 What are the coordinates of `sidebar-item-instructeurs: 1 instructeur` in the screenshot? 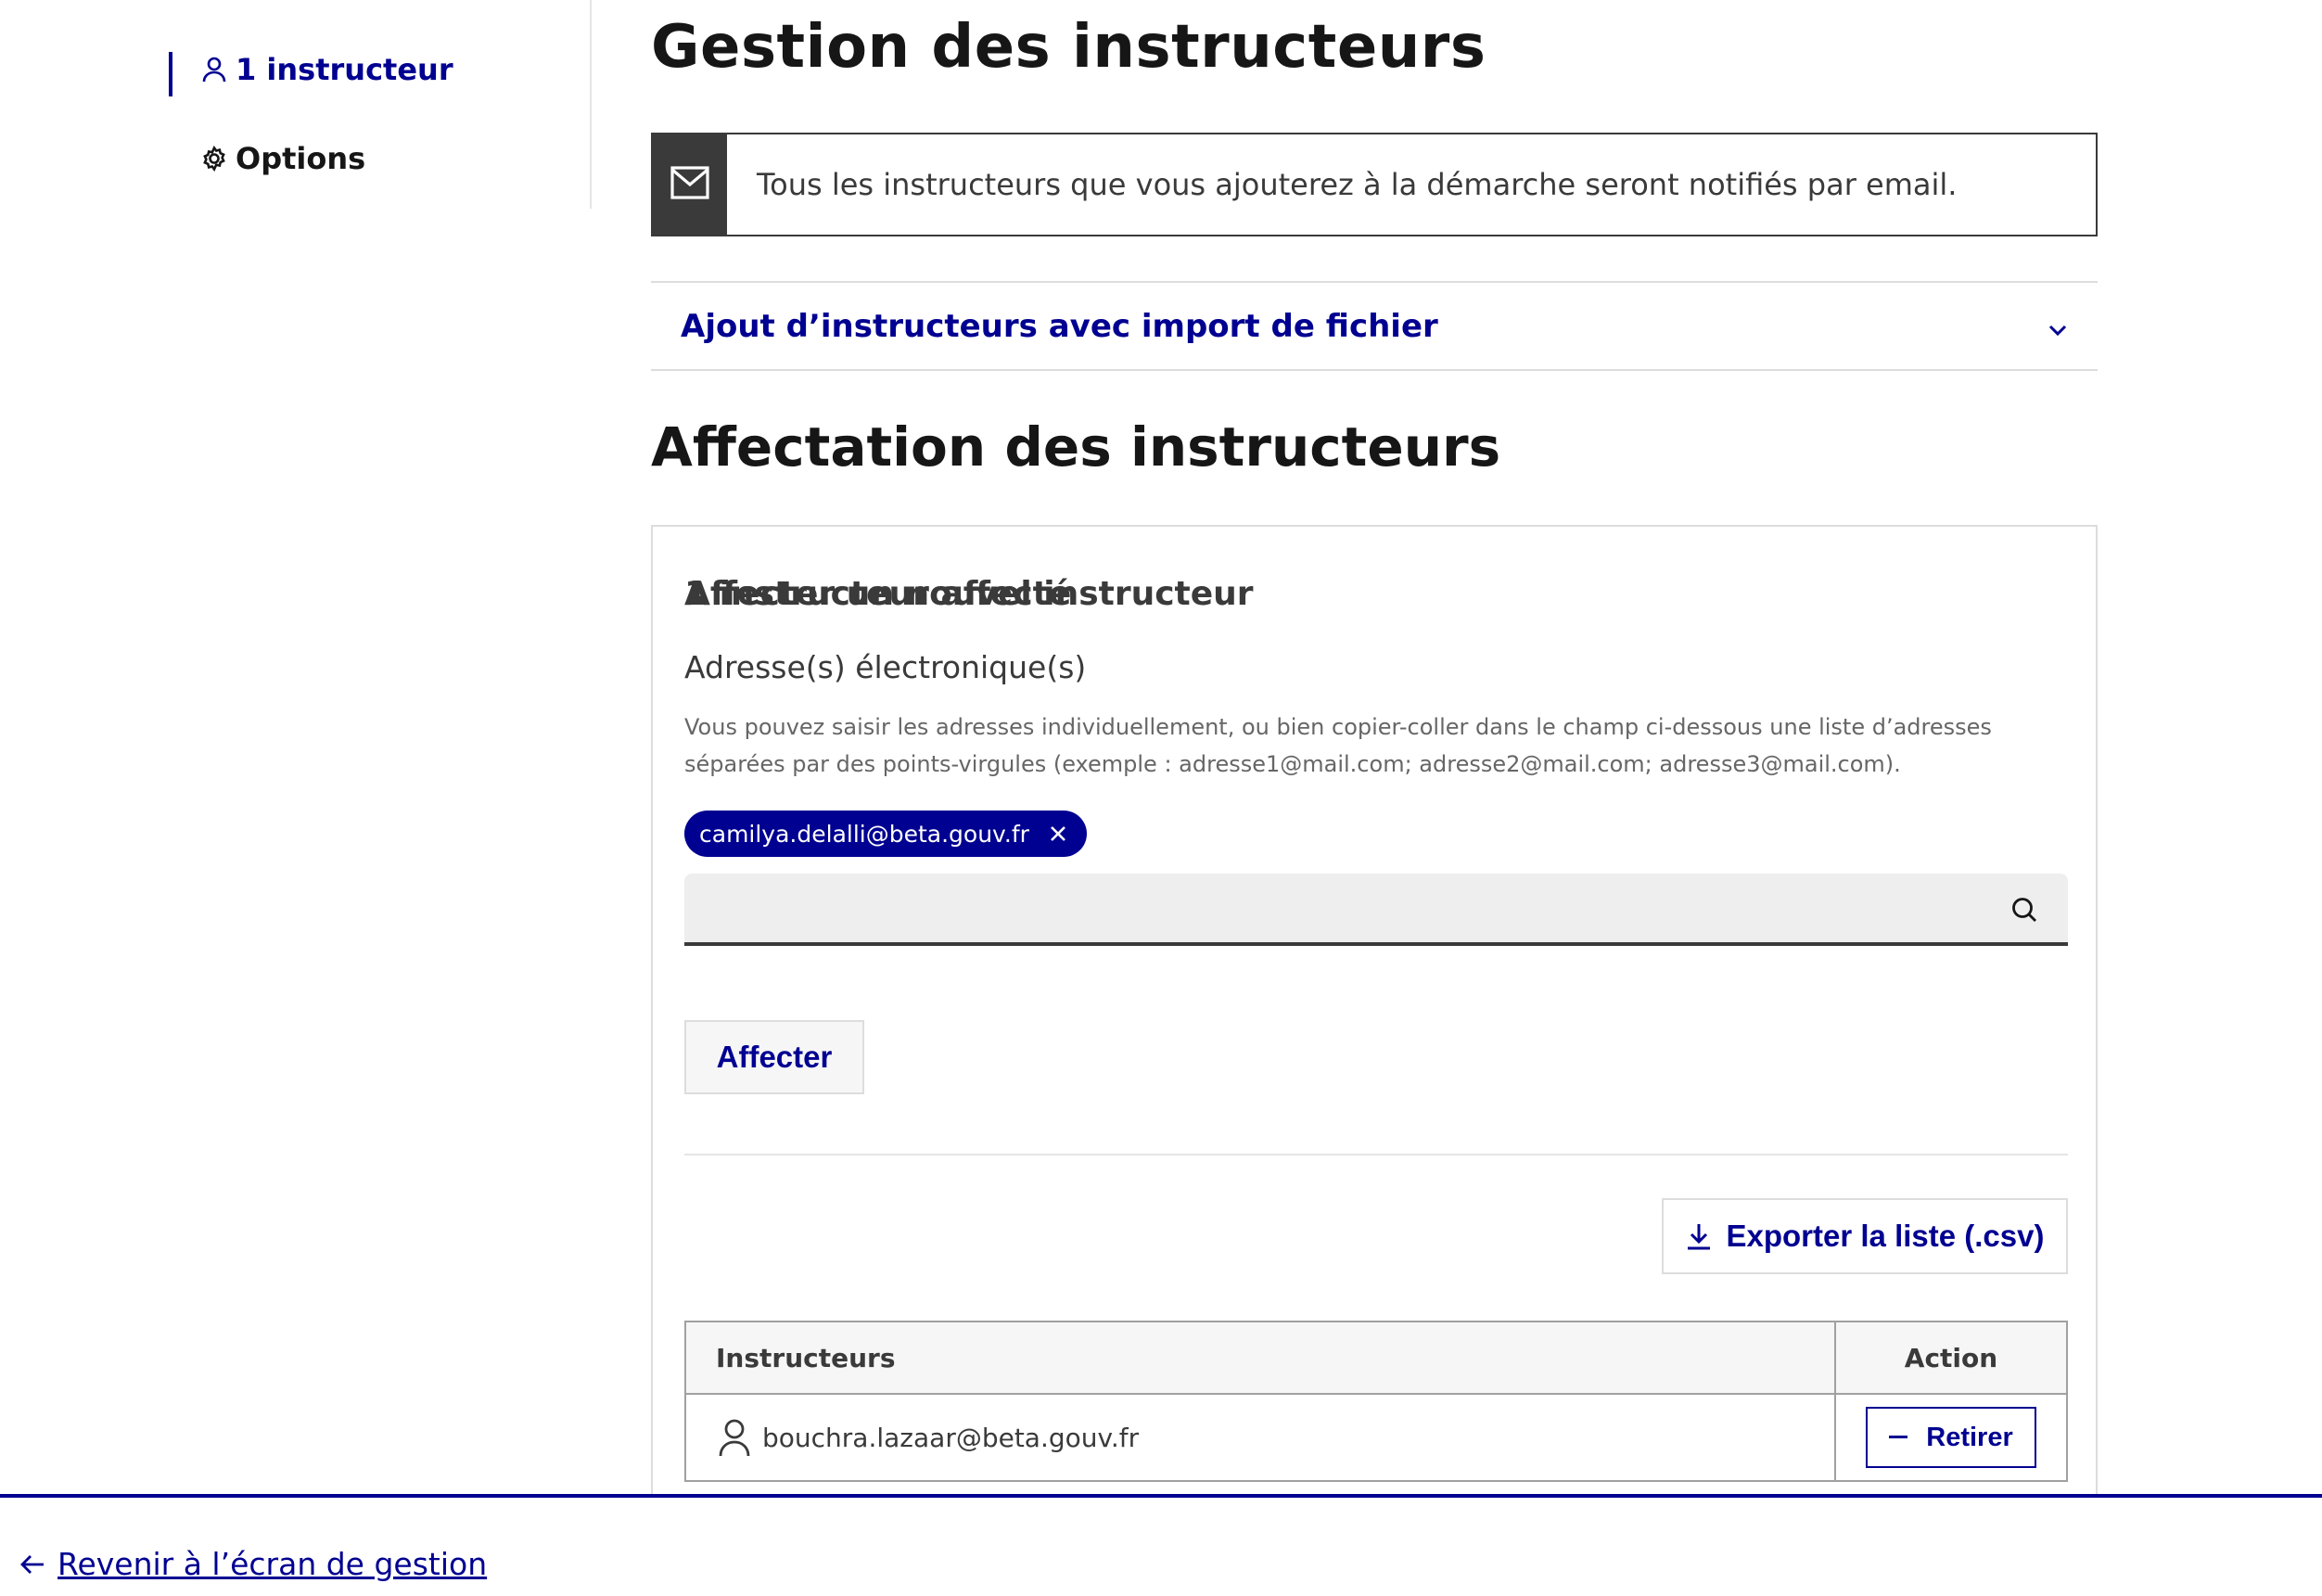 It's located at (311, 74).